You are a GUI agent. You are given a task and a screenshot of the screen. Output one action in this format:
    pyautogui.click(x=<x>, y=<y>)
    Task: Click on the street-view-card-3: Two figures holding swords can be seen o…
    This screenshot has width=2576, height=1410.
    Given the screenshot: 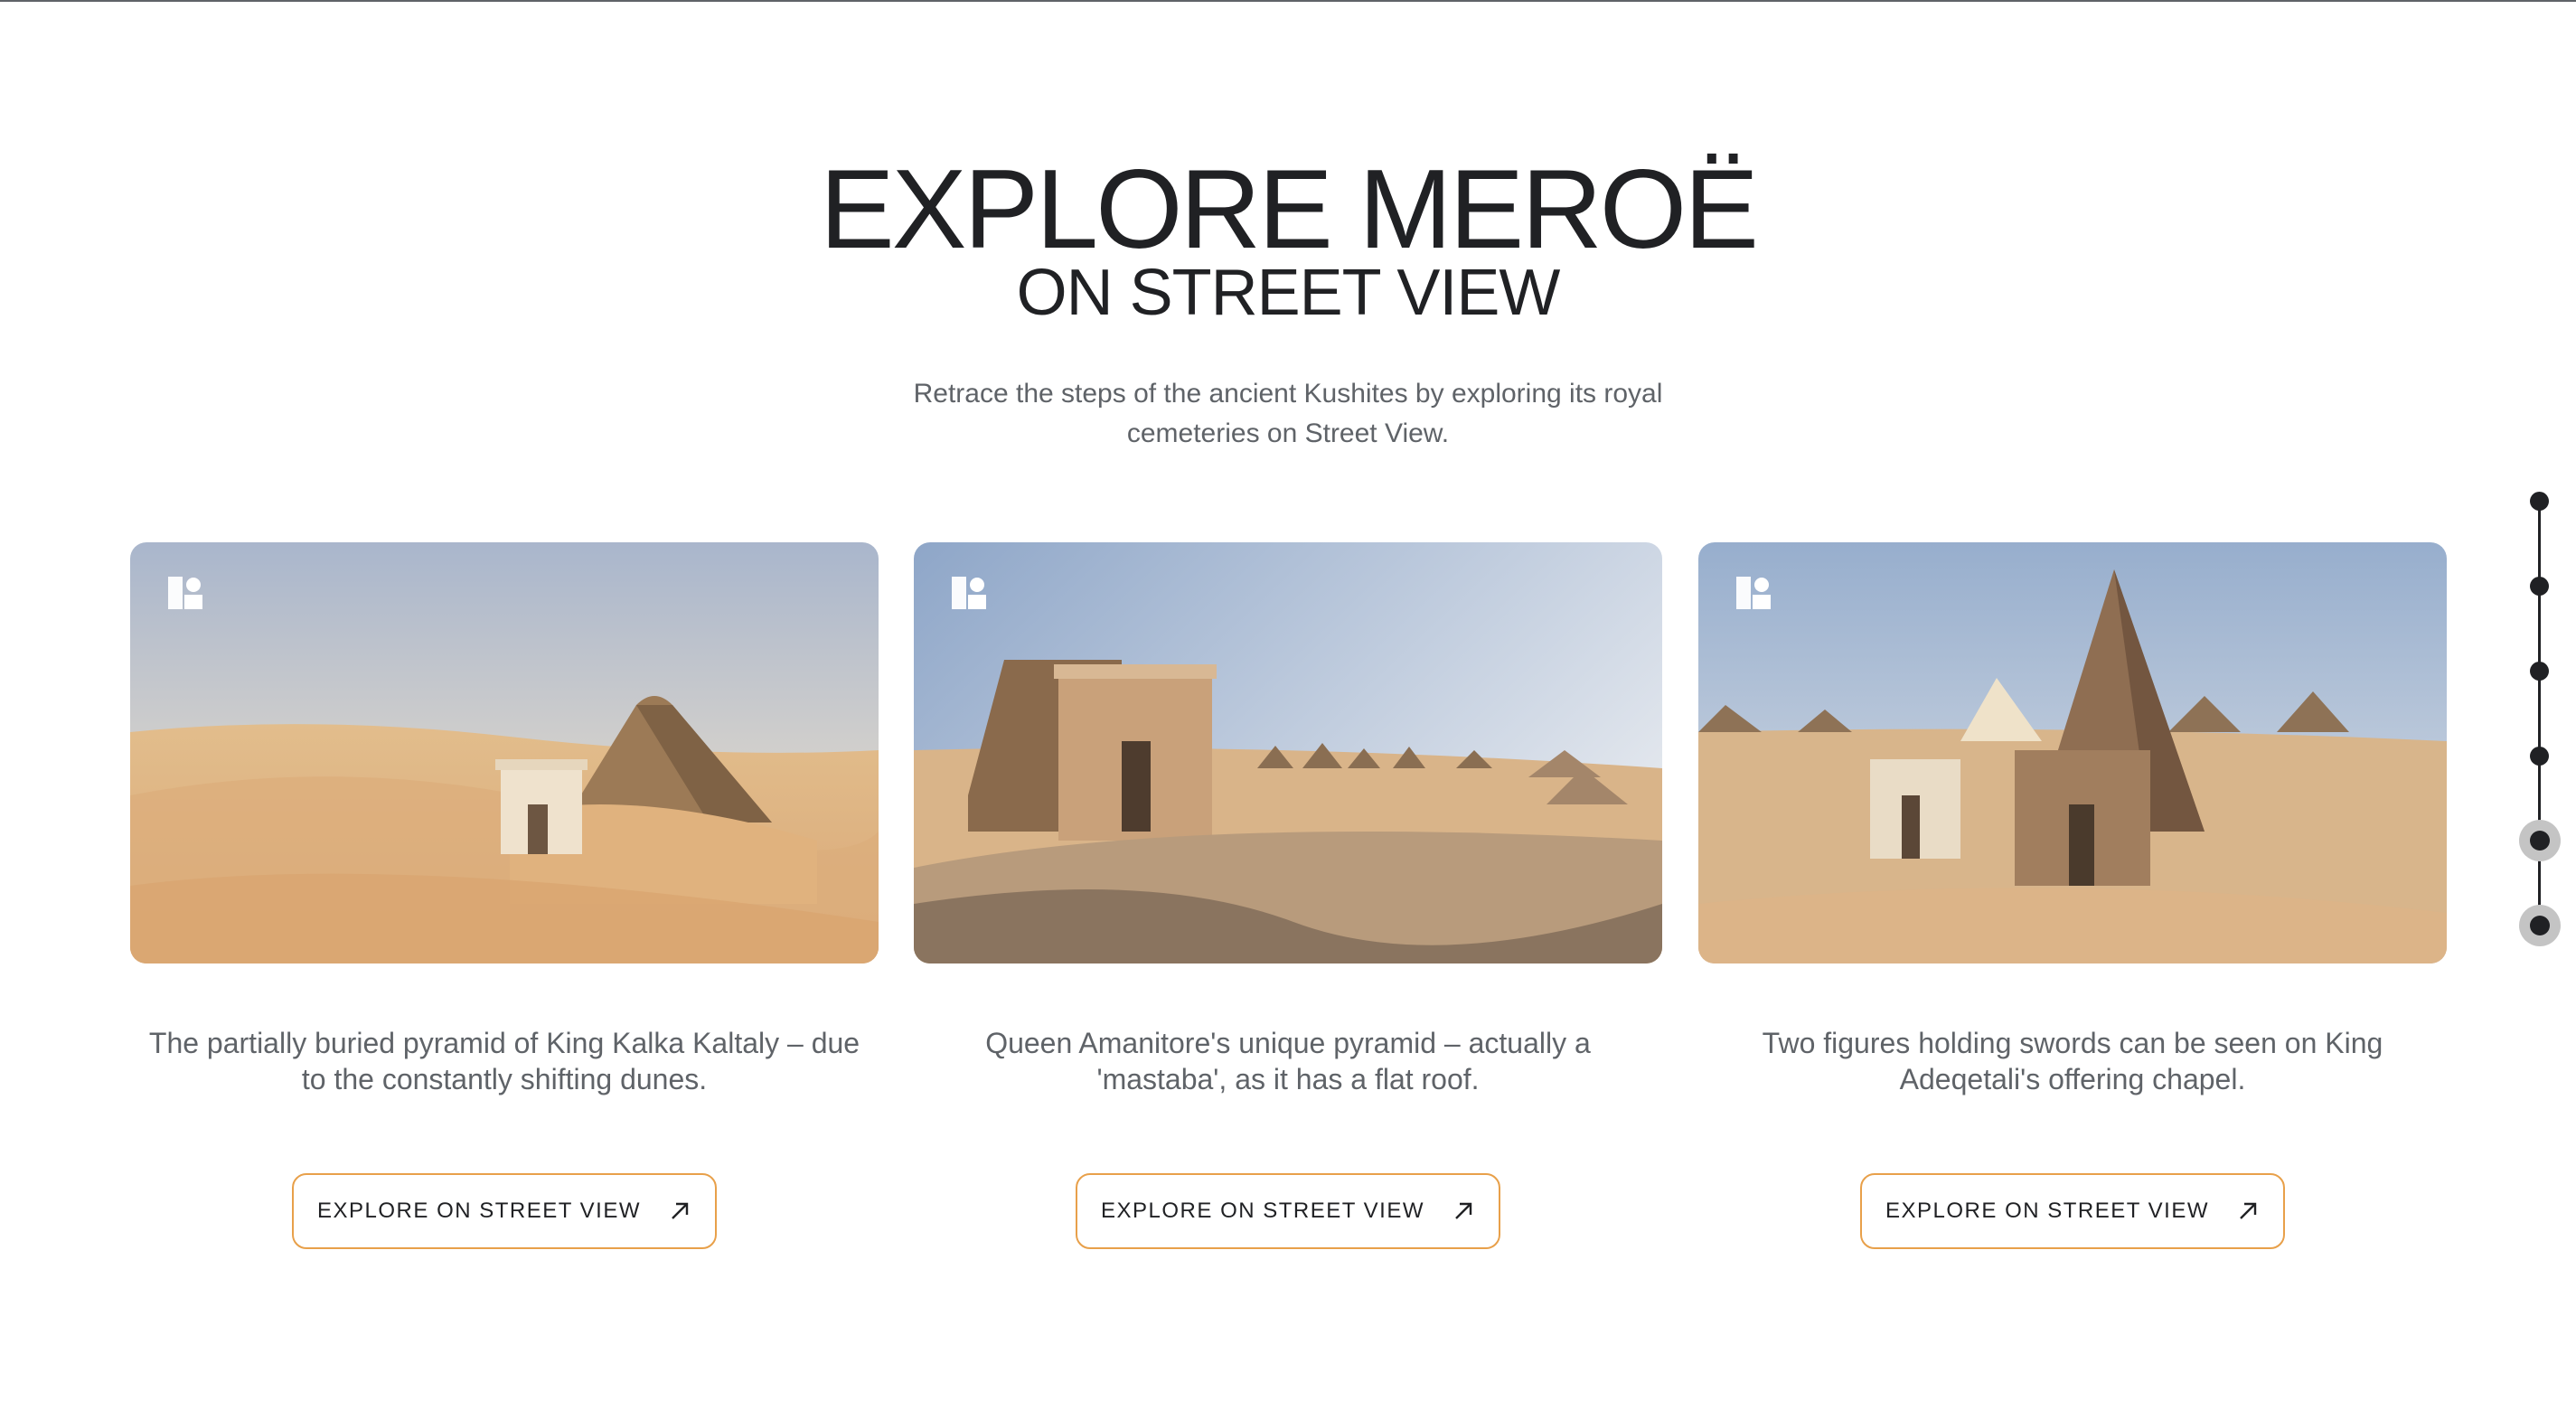 What is the action you would take?
    pyautogui.click(x=2072, y=895)
    